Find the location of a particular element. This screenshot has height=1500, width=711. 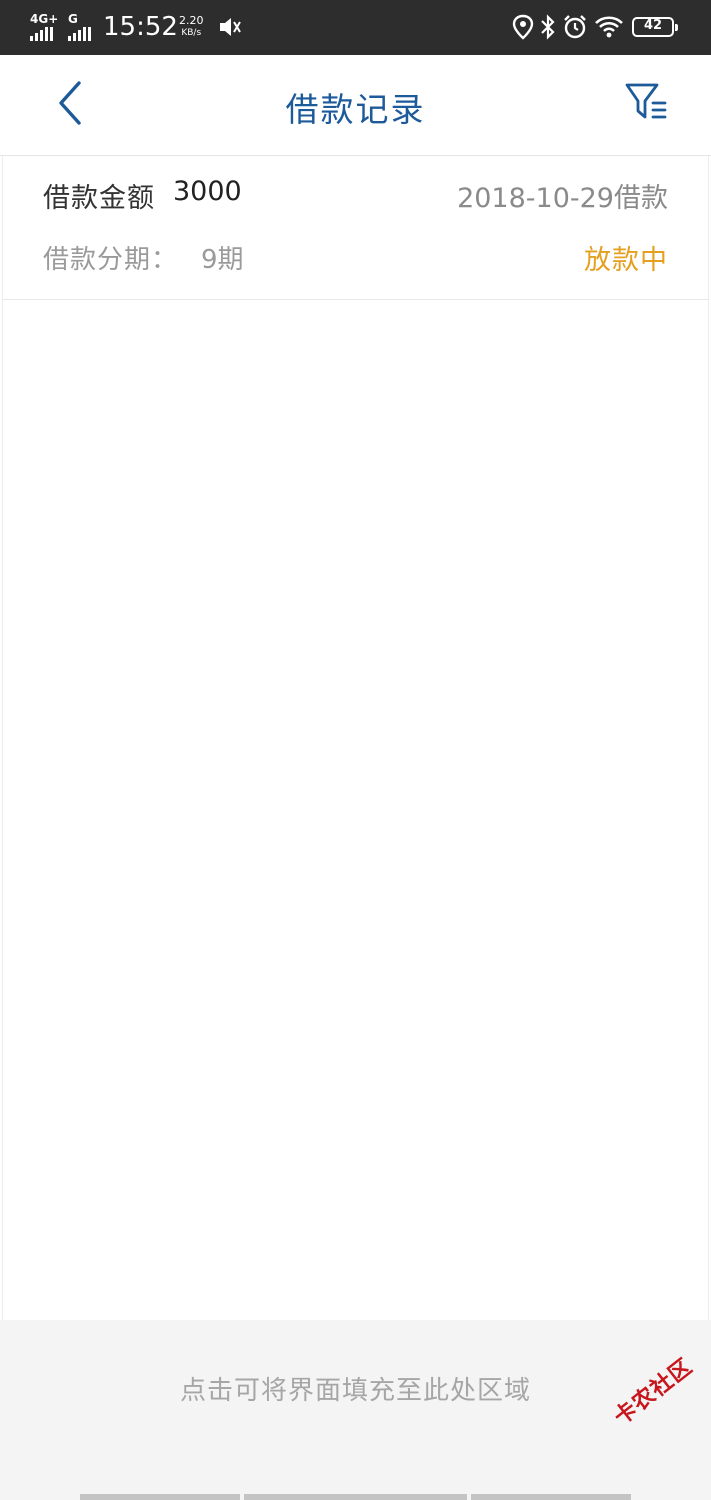

network-speed: 2.20 KB/s is located at coordinates (191, 27).